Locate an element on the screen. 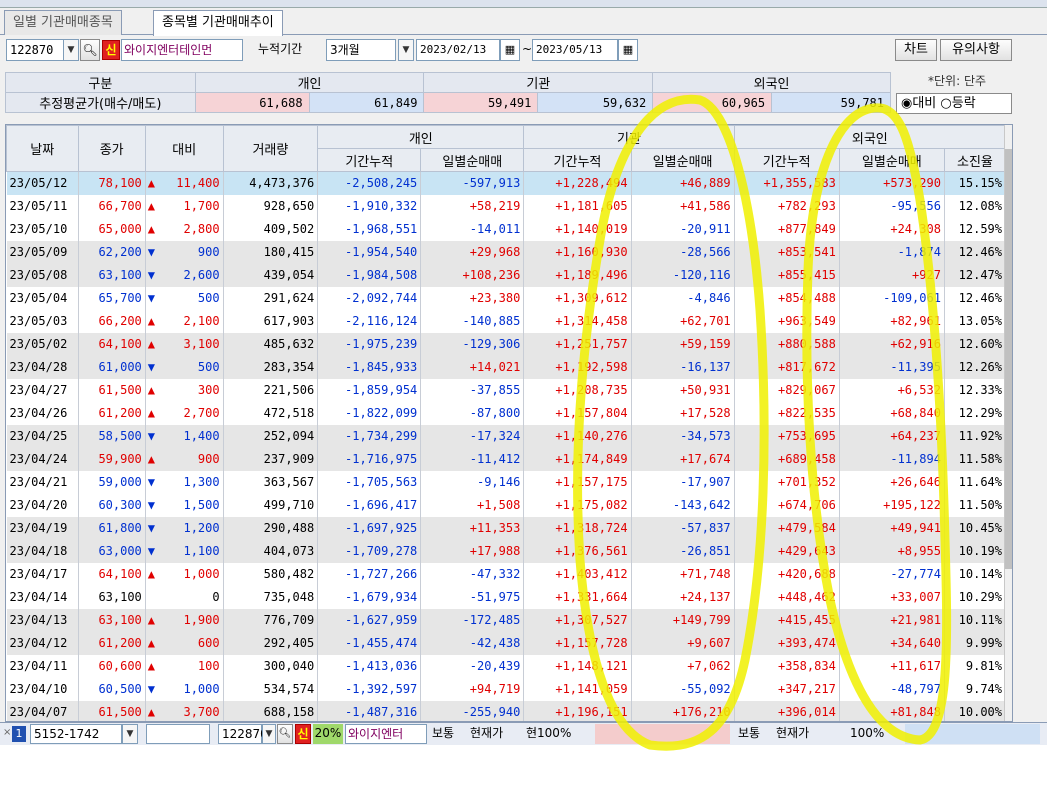 The image size is (1047, 812). cell-exhaustion-rate: 9.81% is located at coordinates (975, 666).